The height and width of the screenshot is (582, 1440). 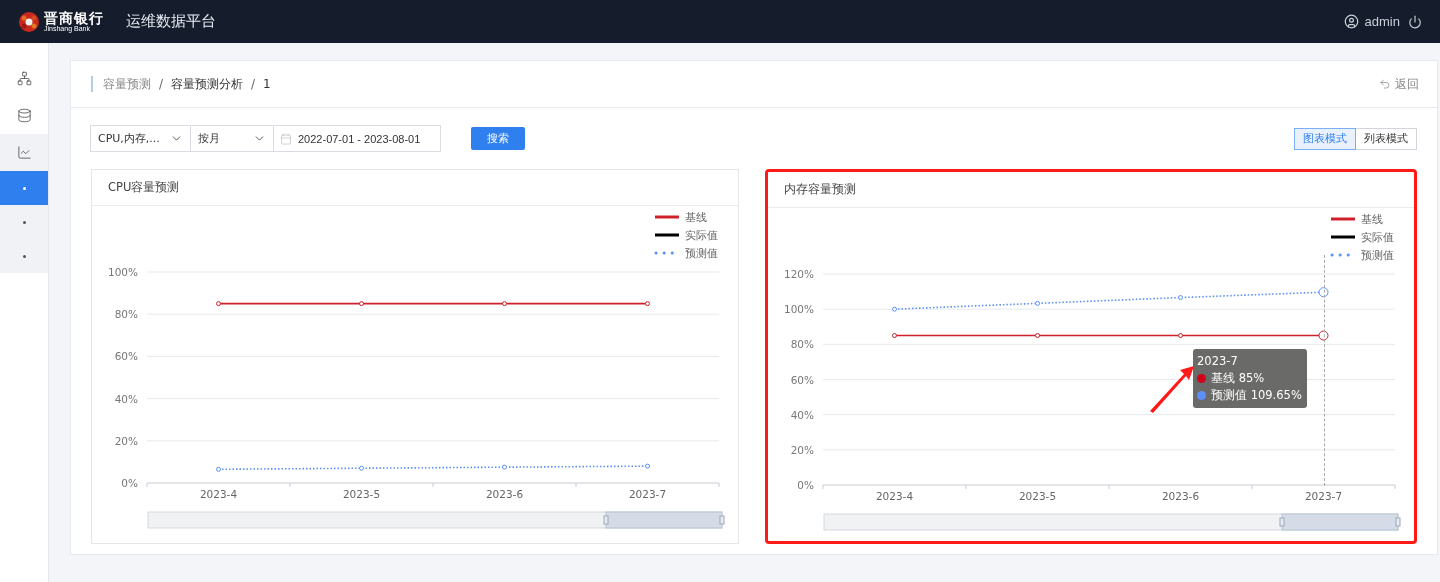 What do you see at coordinates (1386, 138) in the screenshot?
I see `mode-toggle: 列表模式` at bounding box center [1386, 138].